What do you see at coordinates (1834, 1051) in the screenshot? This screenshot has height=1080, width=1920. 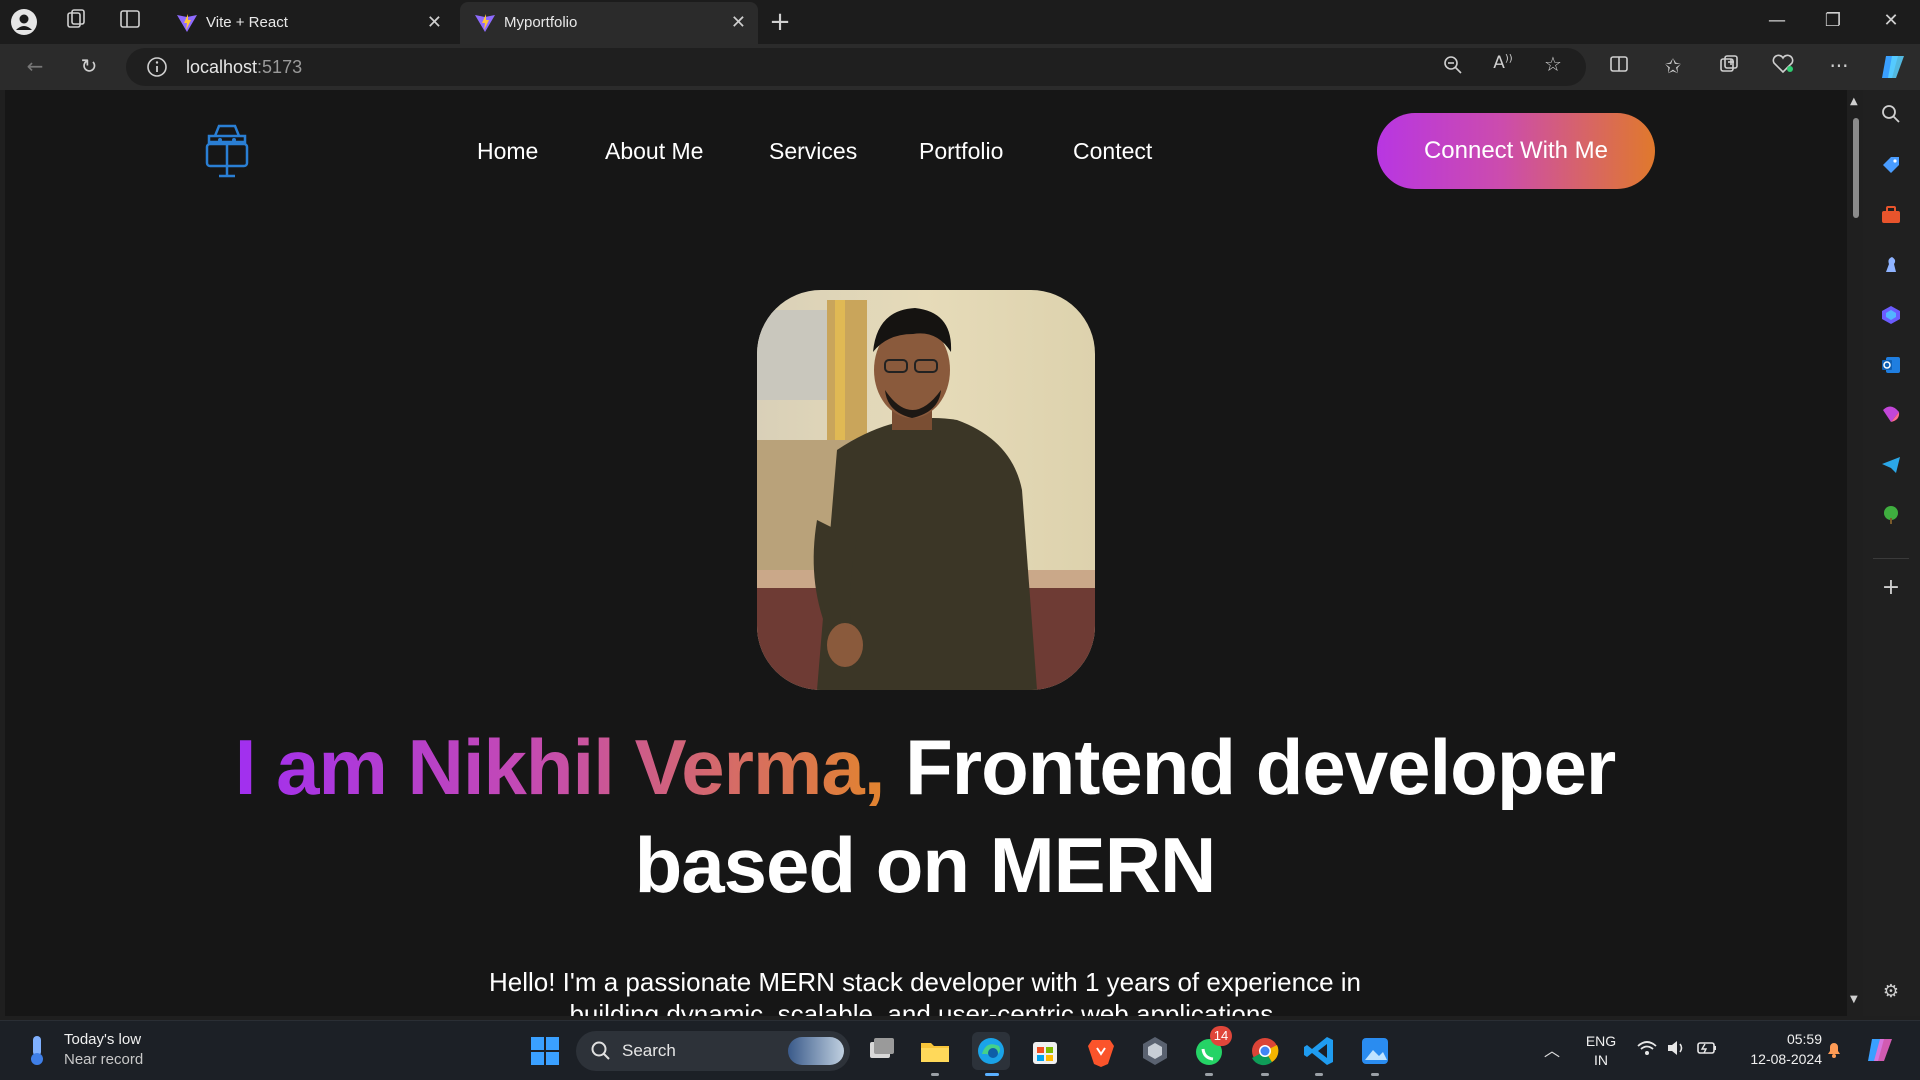 I see `notification-bell-icon` at bounding box center [1834, 1051].